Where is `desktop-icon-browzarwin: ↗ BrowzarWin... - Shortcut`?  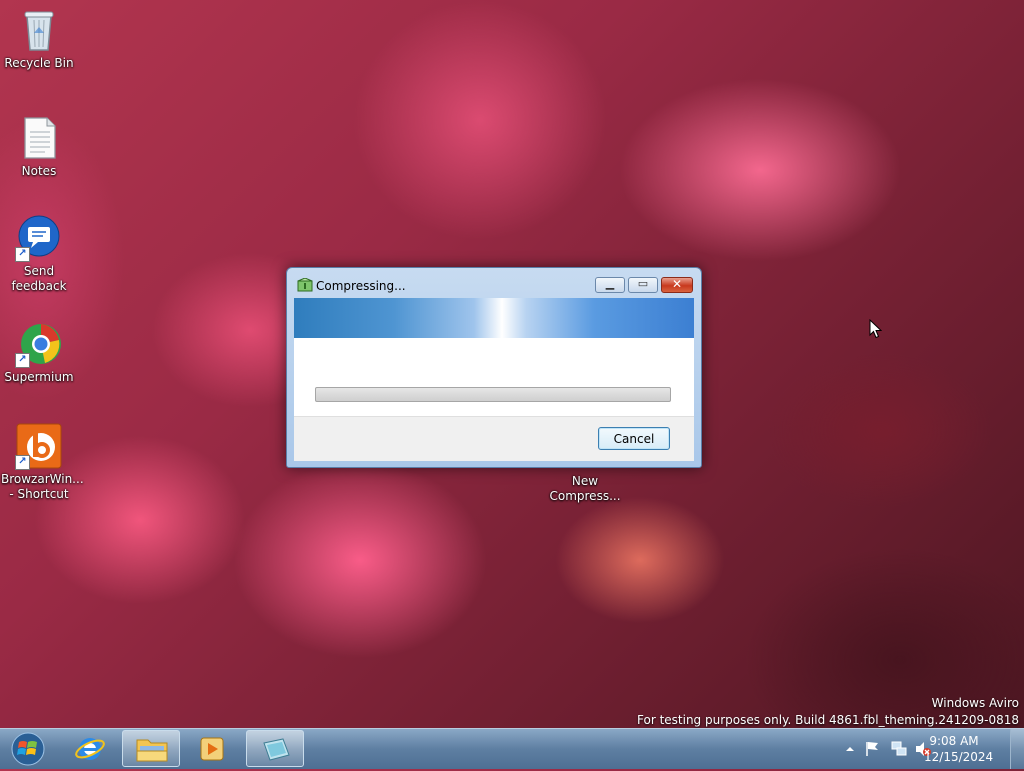 desktop-icon-browzarwin: ↗ BrowzarWin... - Shortcut is located at coordinates (42, 462).